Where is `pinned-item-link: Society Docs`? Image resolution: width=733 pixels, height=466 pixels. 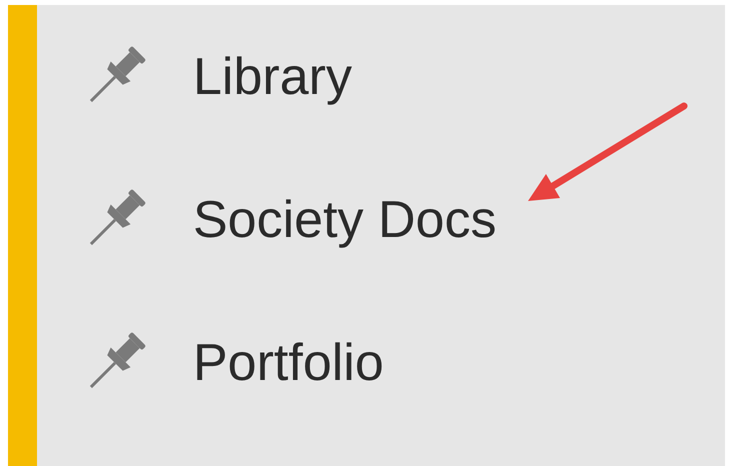
pinned-item-link: Society Docs is located at coordinates (344, 220).